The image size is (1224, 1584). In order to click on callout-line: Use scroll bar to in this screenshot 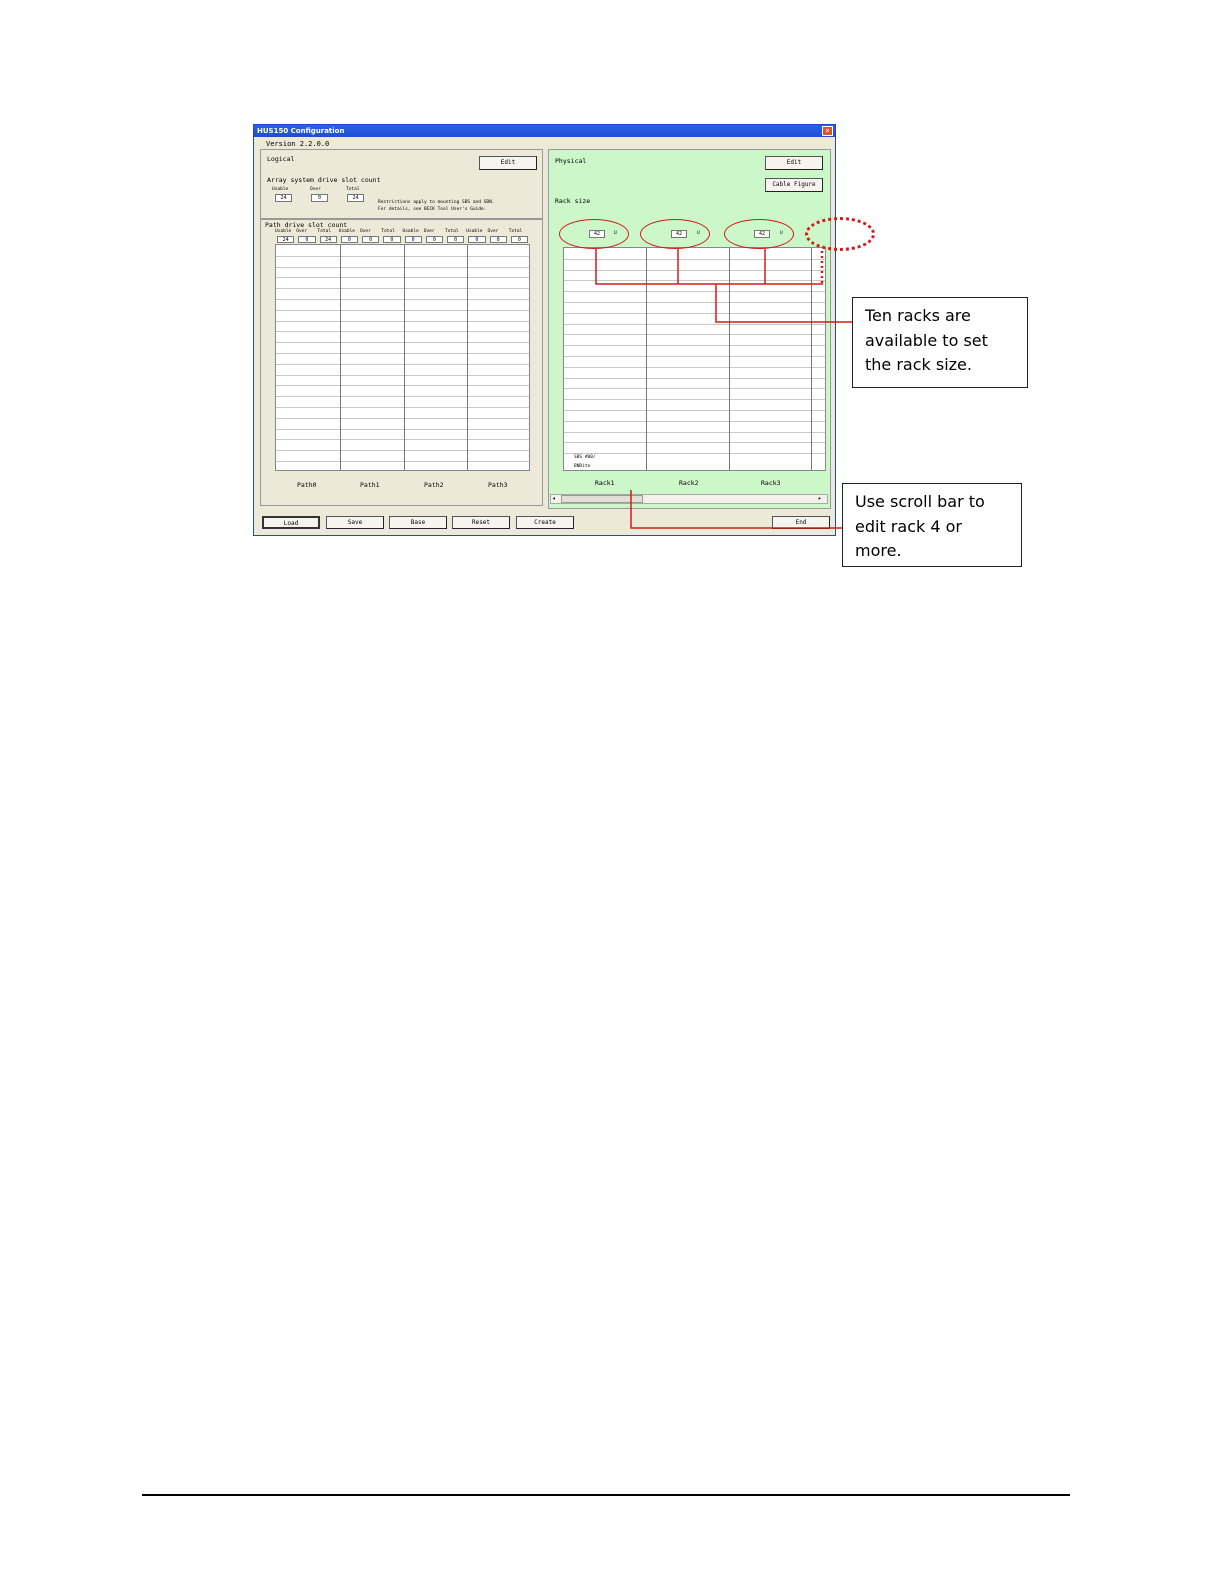, I will do `click(920, 501)`.